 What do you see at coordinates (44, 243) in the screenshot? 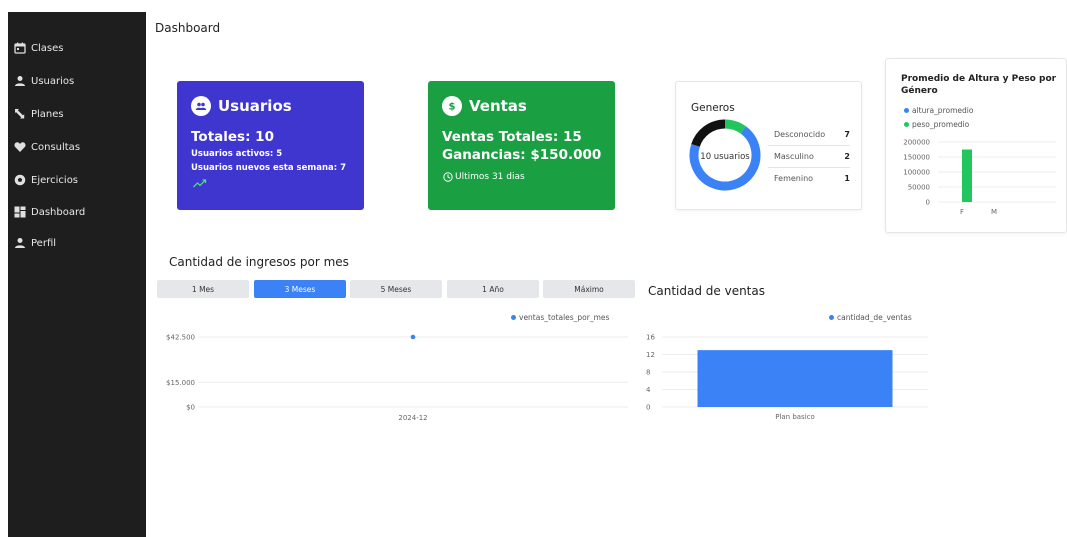
I see `sidebar-item-label: Perfil` at bounding box center [44, 243].